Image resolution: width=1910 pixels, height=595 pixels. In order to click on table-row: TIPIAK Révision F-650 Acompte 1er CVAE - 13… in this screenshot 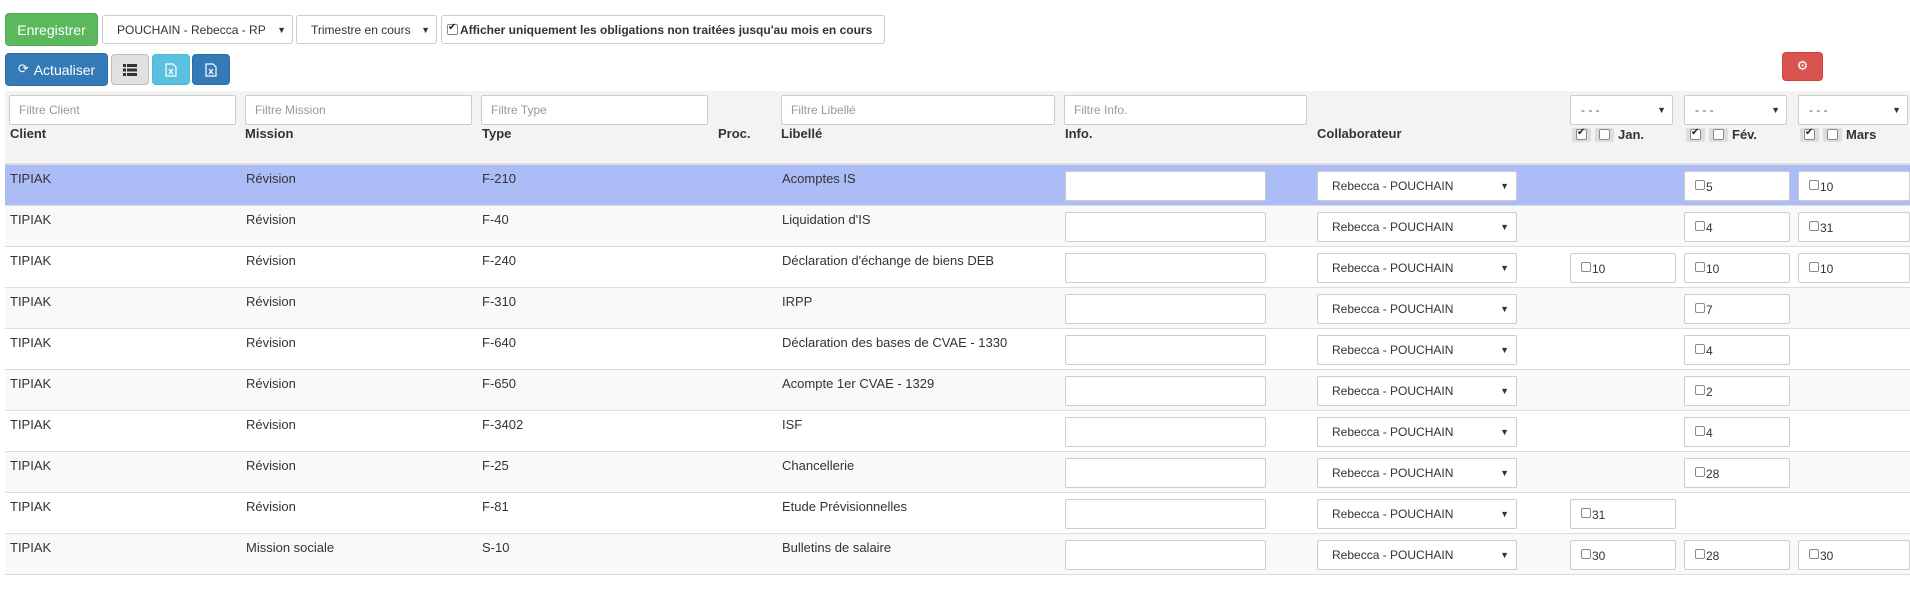, I will do `click(957, 390)`.